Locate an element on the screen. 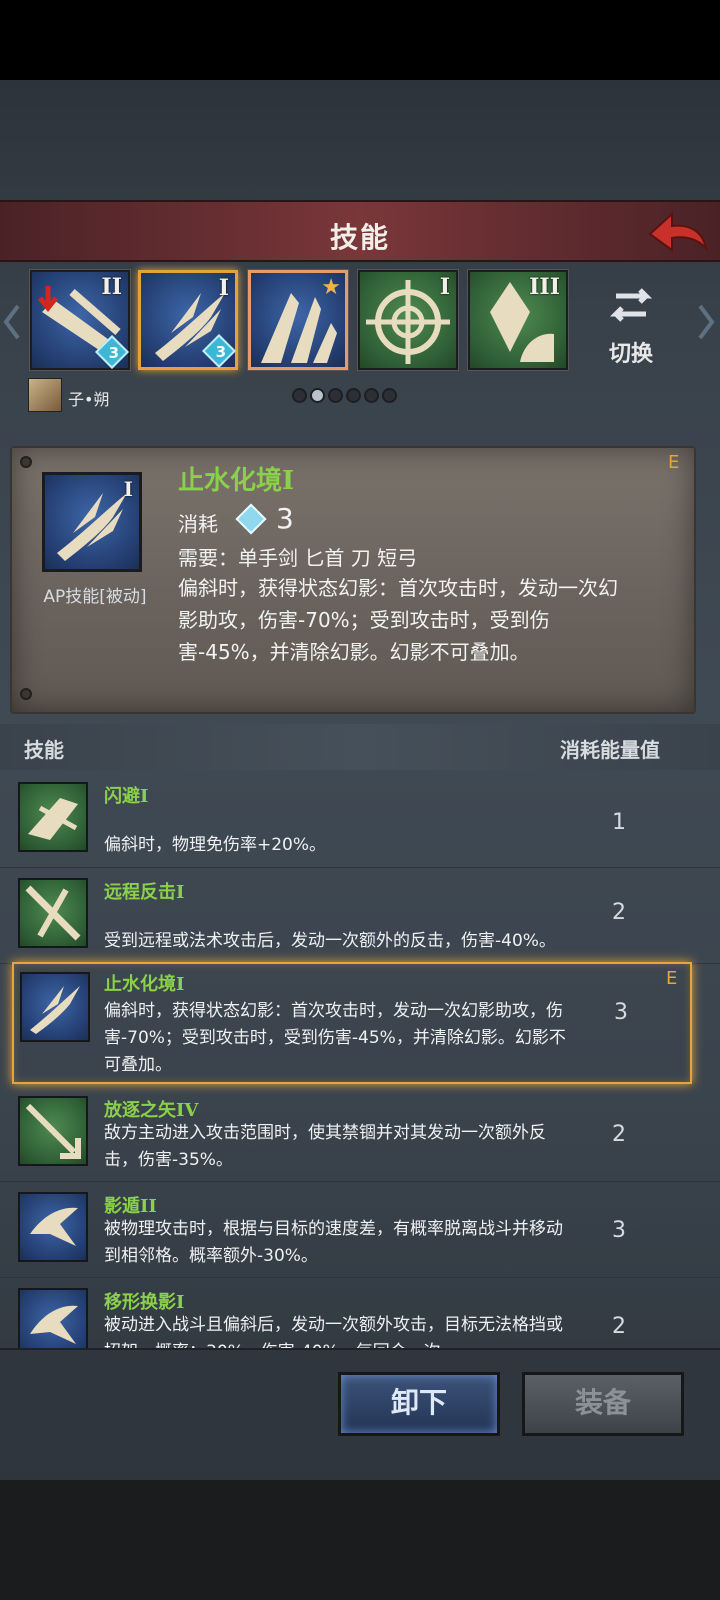 The image size is (720, 1600). skill-slot-1-gem: 3 is located at coordinates (113, 353).